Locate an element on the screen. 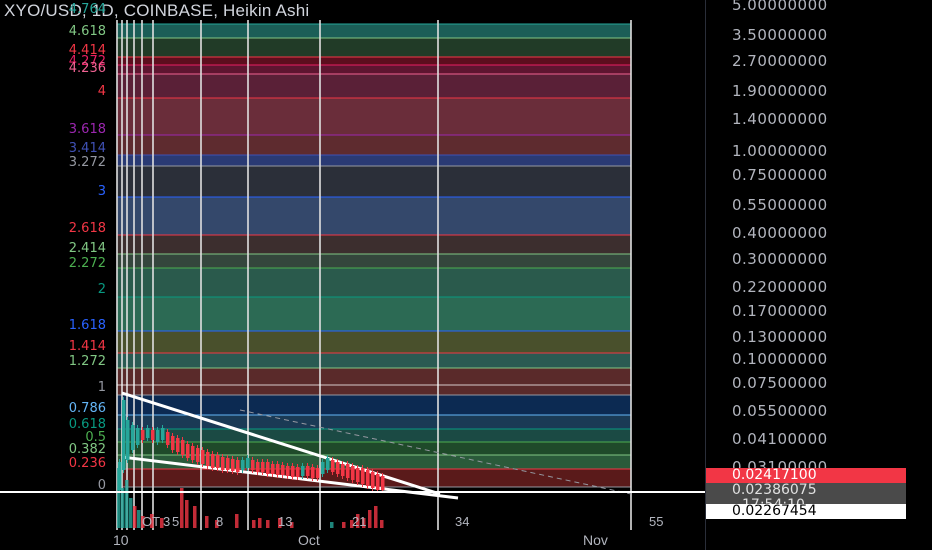  fib-level-label: 2.272 is located at coordinates (87, 263).